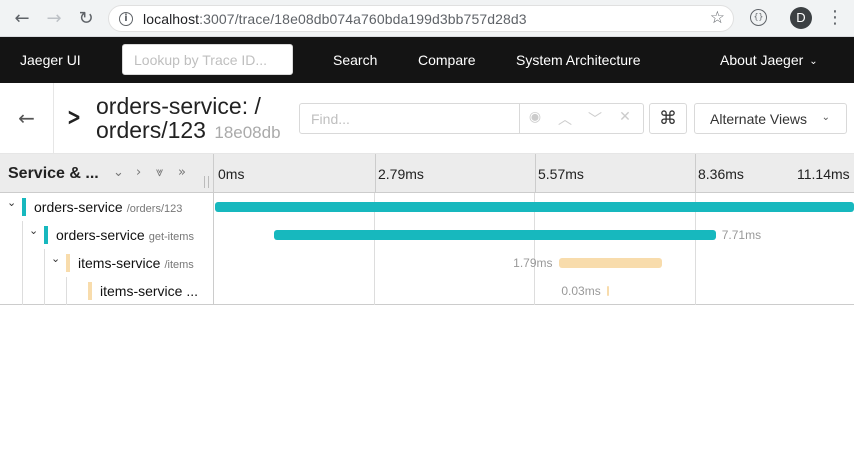 Image resolution: width=854 pixels, height=471 pixels. Describe the element at coordinates (668, 118) in the screenshot. I see `keyboard-shortcuts-icon: ⌘` at that location.